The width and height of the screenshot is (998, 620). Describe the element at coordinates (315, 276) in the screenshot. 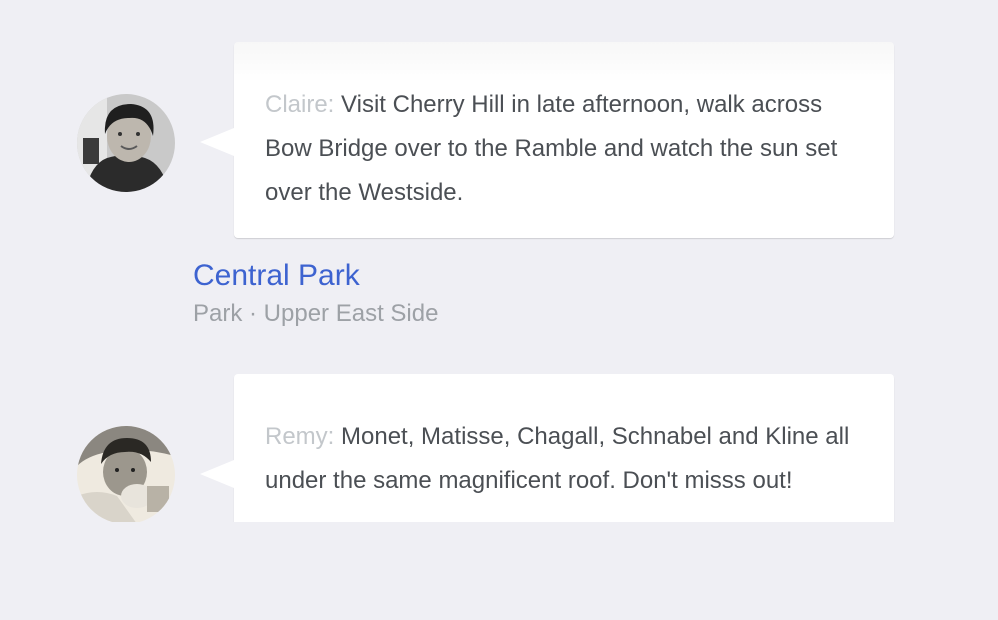

I see `venue-name-link: Central Park` at that location.